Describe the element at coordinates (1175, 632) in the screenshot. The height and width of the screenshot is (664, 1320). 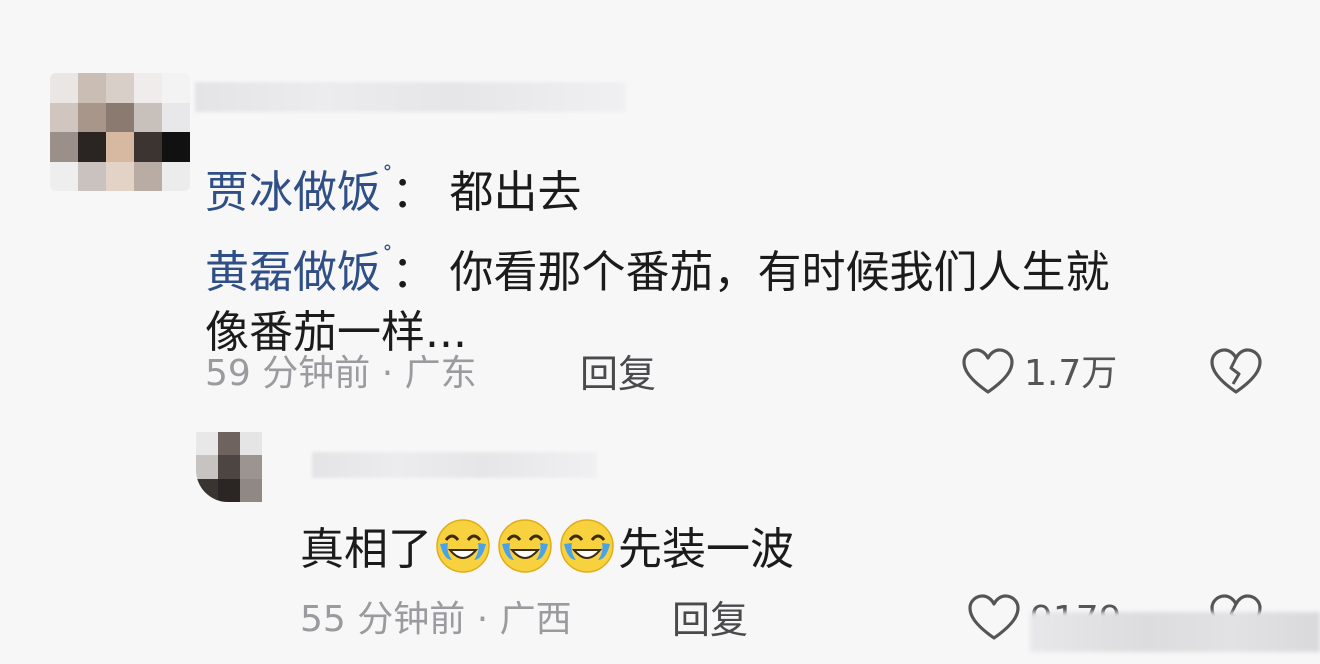
I see `redaction-overlay` at that location.